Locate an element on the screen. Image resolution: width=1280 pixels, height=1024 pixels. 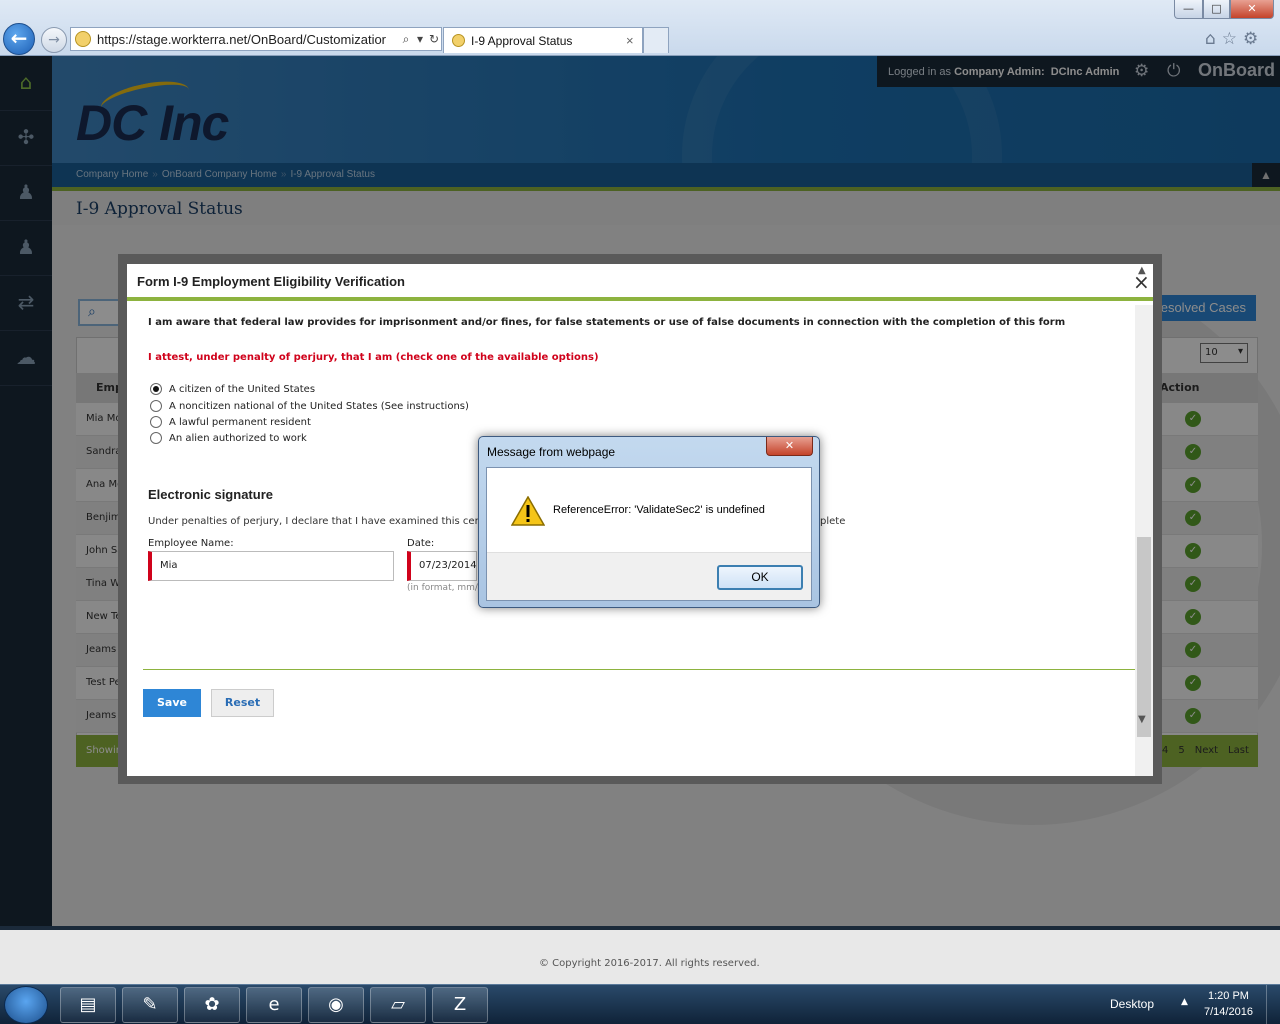
start-button is located at coordinates (26, 1005).